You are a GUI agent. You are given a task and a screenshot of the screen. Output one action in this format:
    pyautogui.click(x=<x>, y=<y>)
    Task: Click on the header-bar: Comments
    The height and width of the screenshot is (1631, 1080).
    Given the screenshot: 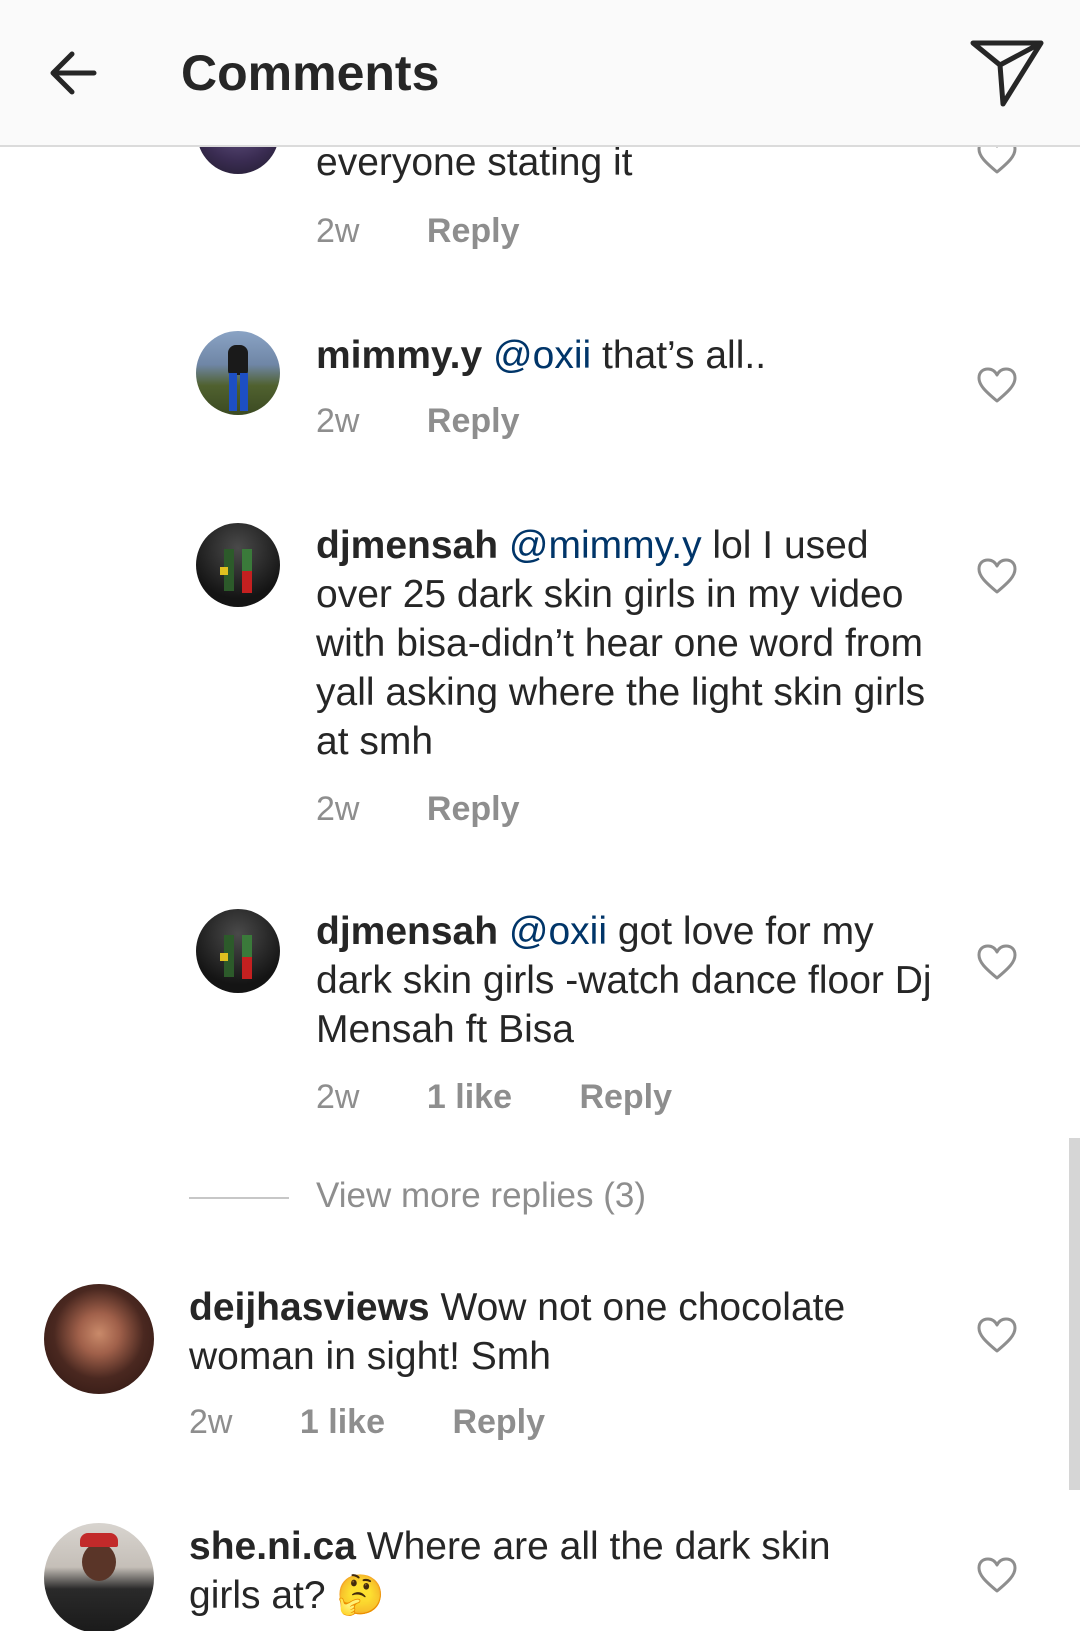 What is the action you would take?
    pyautogui.click(x=540, y=73)
    